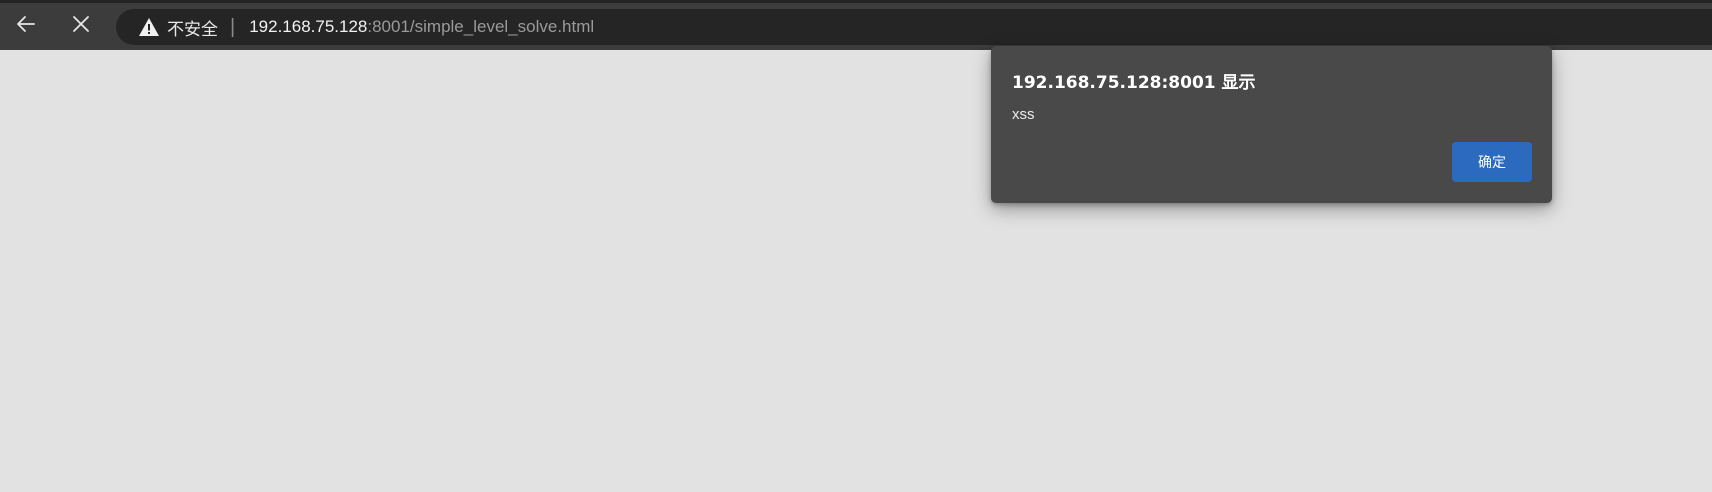  What do you see at coordinates (481, 26) in the screenshot?
I see `url-path: :8001/simple_level_solve.html` at bounding box center [481, 26].